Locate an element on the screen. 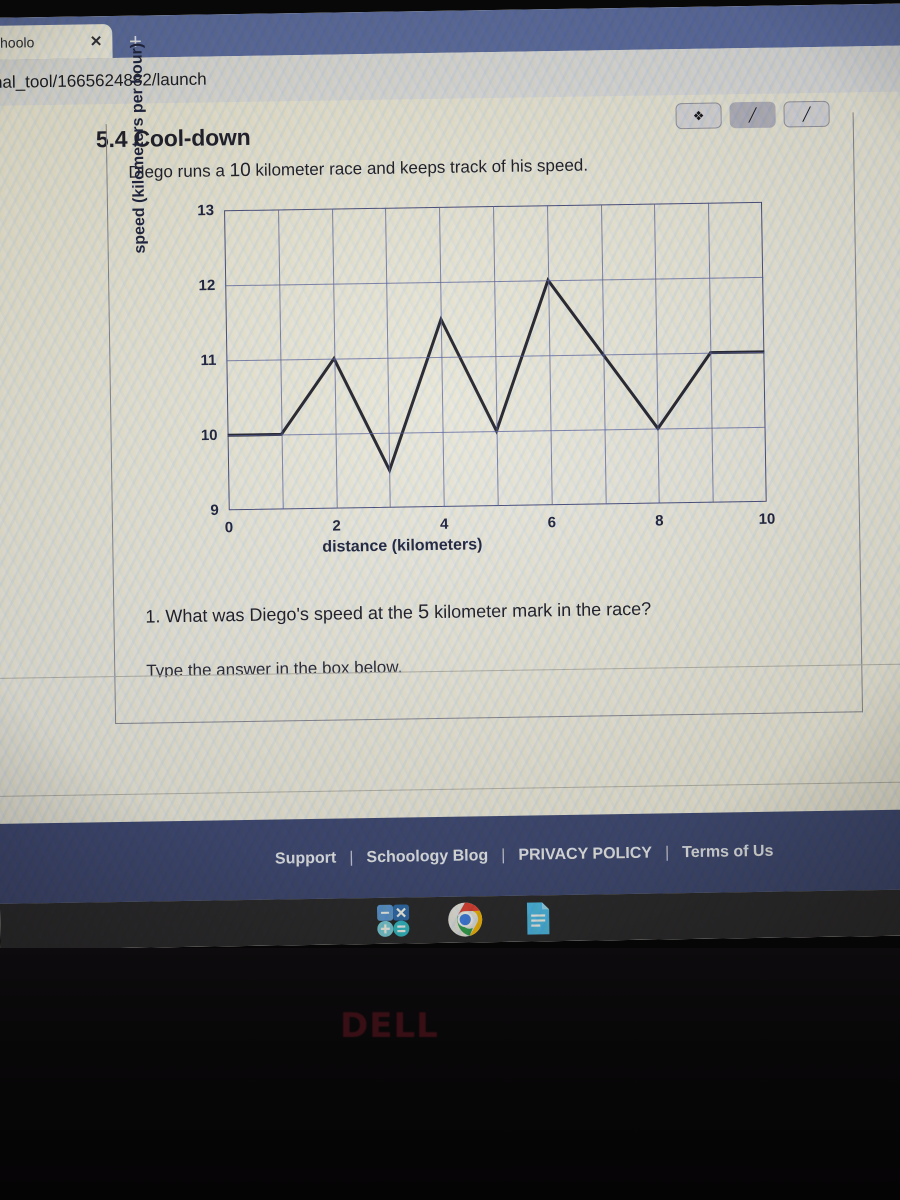 The width and height of the screenshot is (900, 1200). close-icon: ✕ is located at coordinates (96, 41).